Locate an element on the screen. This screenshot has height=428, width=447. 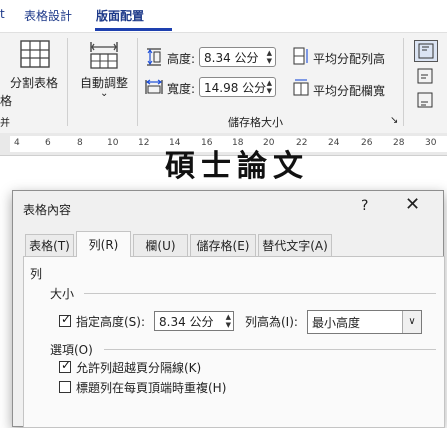
ruler-number: 4 is located at coordinates (17, 143).